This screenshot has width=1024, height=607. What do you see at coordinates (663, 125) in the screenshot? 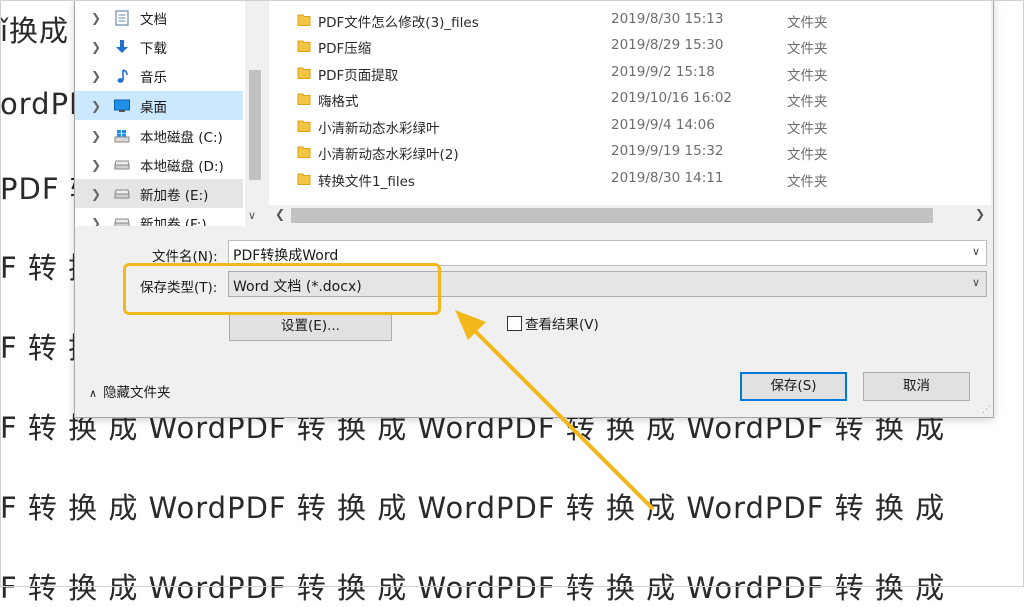
I see `file-date: 2019/9/4 14:06` at bounding box center [663, 125].